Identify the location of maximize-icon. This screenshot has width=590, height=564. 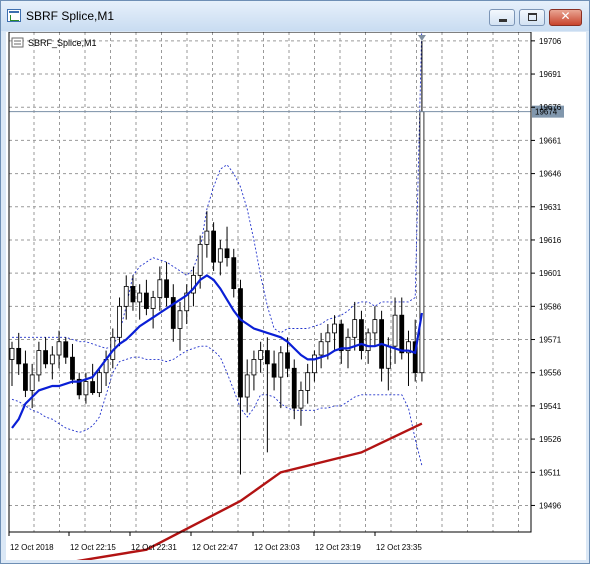
(532, 17).